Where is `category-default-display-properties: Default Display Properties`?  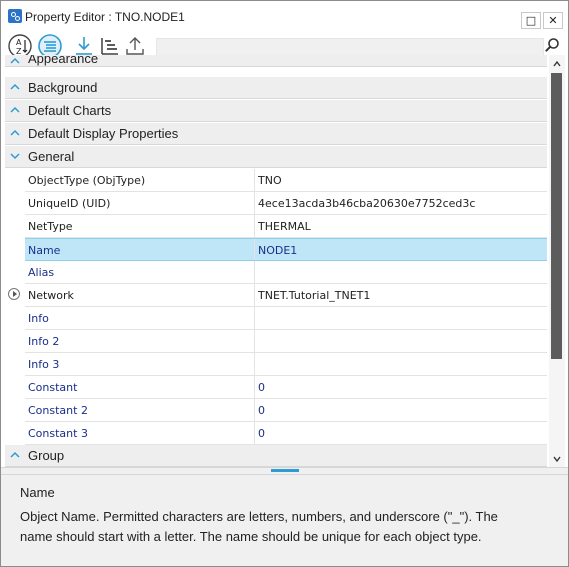 category-default-display-properties: Default Display Properties is located at coordinates (276, 134).